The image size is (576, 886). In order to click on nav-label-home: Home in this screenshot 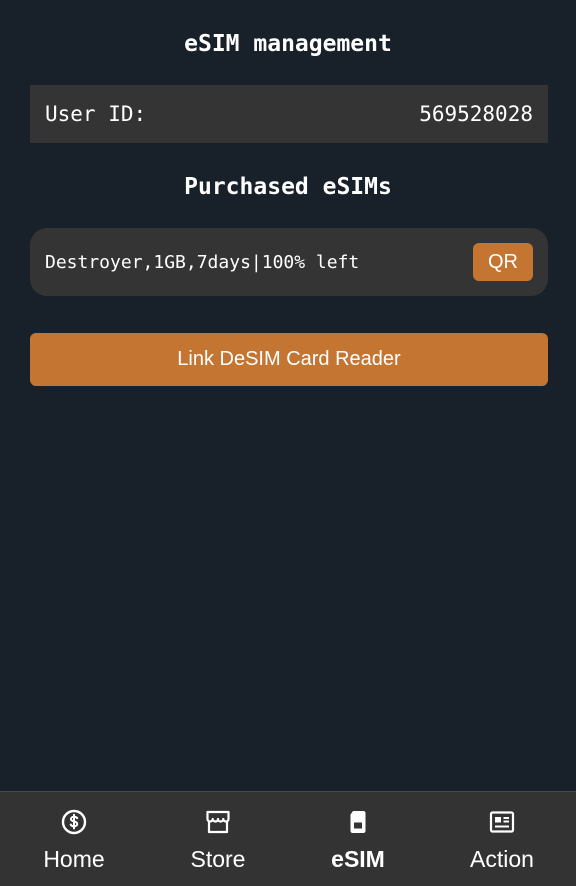, I will do `click(74, 859)`.